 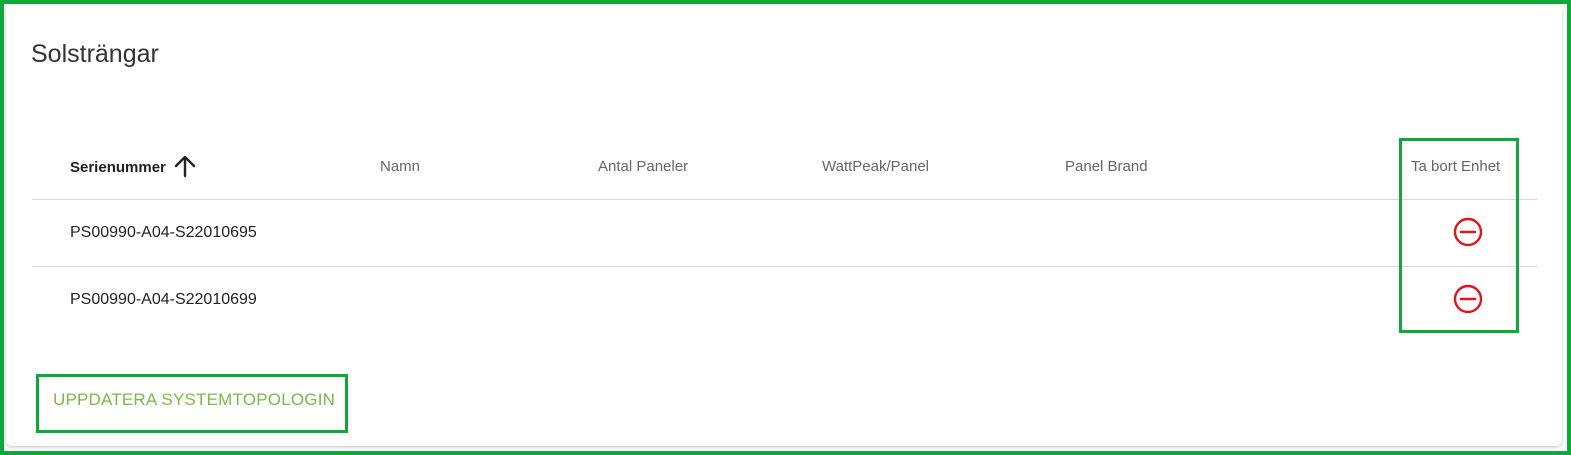 What do you see at coordinates (784, 233) in the screenshot?
I see `table-row: PS00990-A04-S22010695` at bounding box center [784, 233].